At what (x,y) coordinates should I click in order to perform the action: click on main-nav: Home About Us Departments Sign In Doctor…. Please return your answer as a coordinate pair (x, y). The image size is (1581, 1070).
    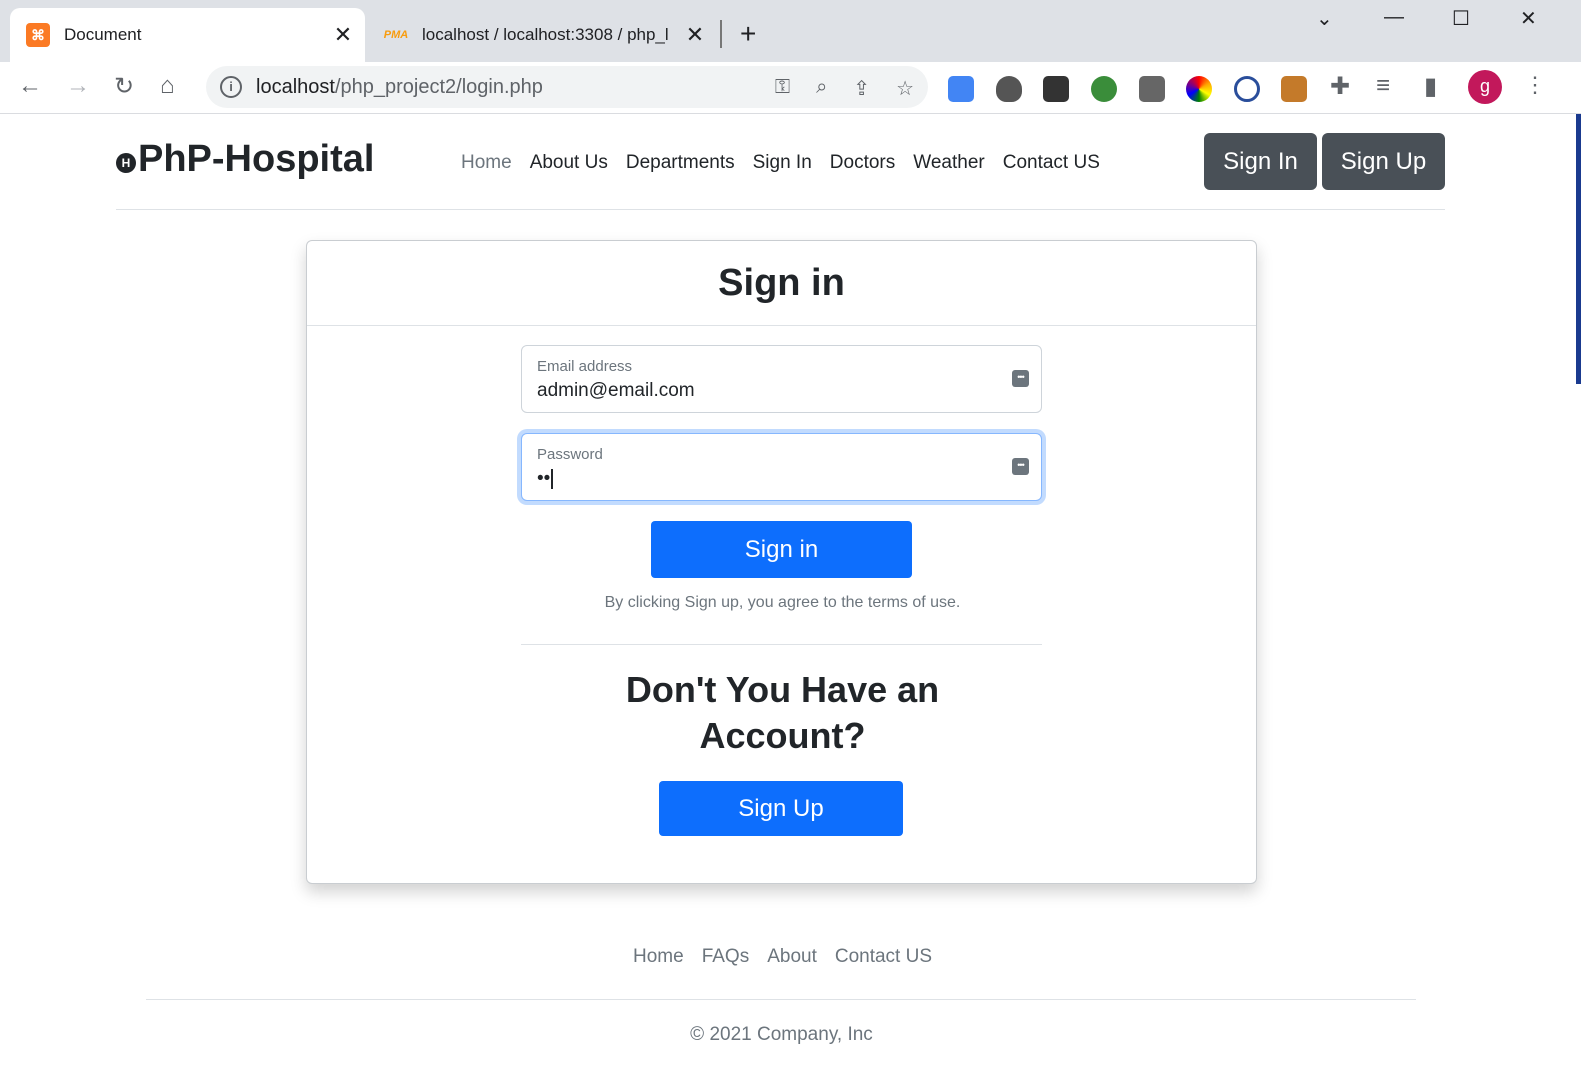
    Looking at the image, I should click on (780, 163).